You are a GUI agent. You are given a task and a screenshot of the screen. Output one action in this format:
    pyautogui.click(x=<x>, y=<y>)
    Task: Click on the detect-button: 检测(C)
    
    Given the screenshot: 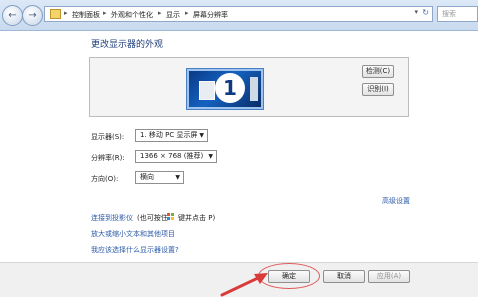 What is the action you would take?
    pyautogui.click(x=378, y=71)
    